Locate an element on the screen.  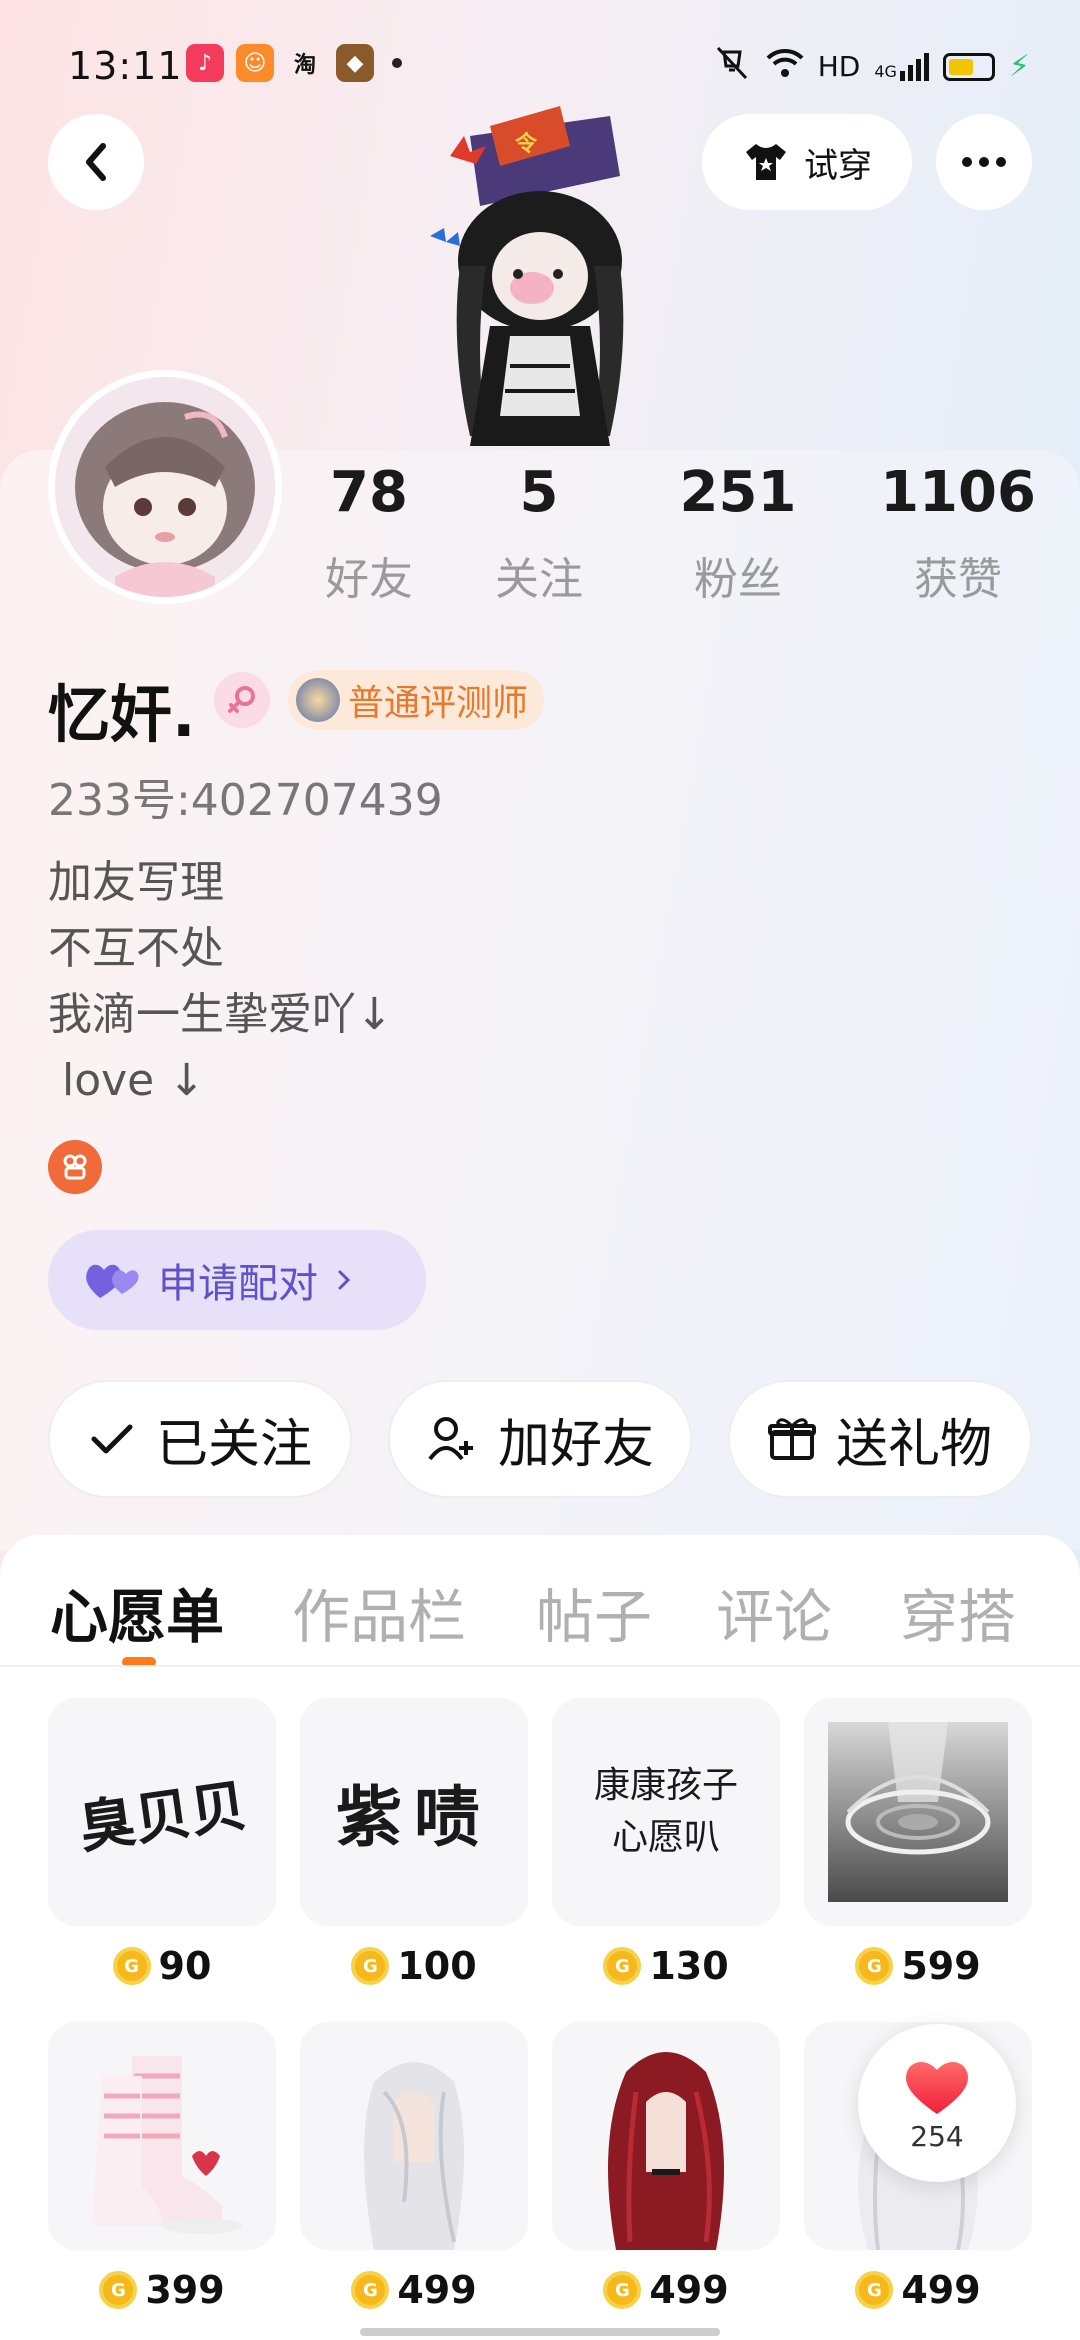
more-options-button is located at coordinates (984, 162).